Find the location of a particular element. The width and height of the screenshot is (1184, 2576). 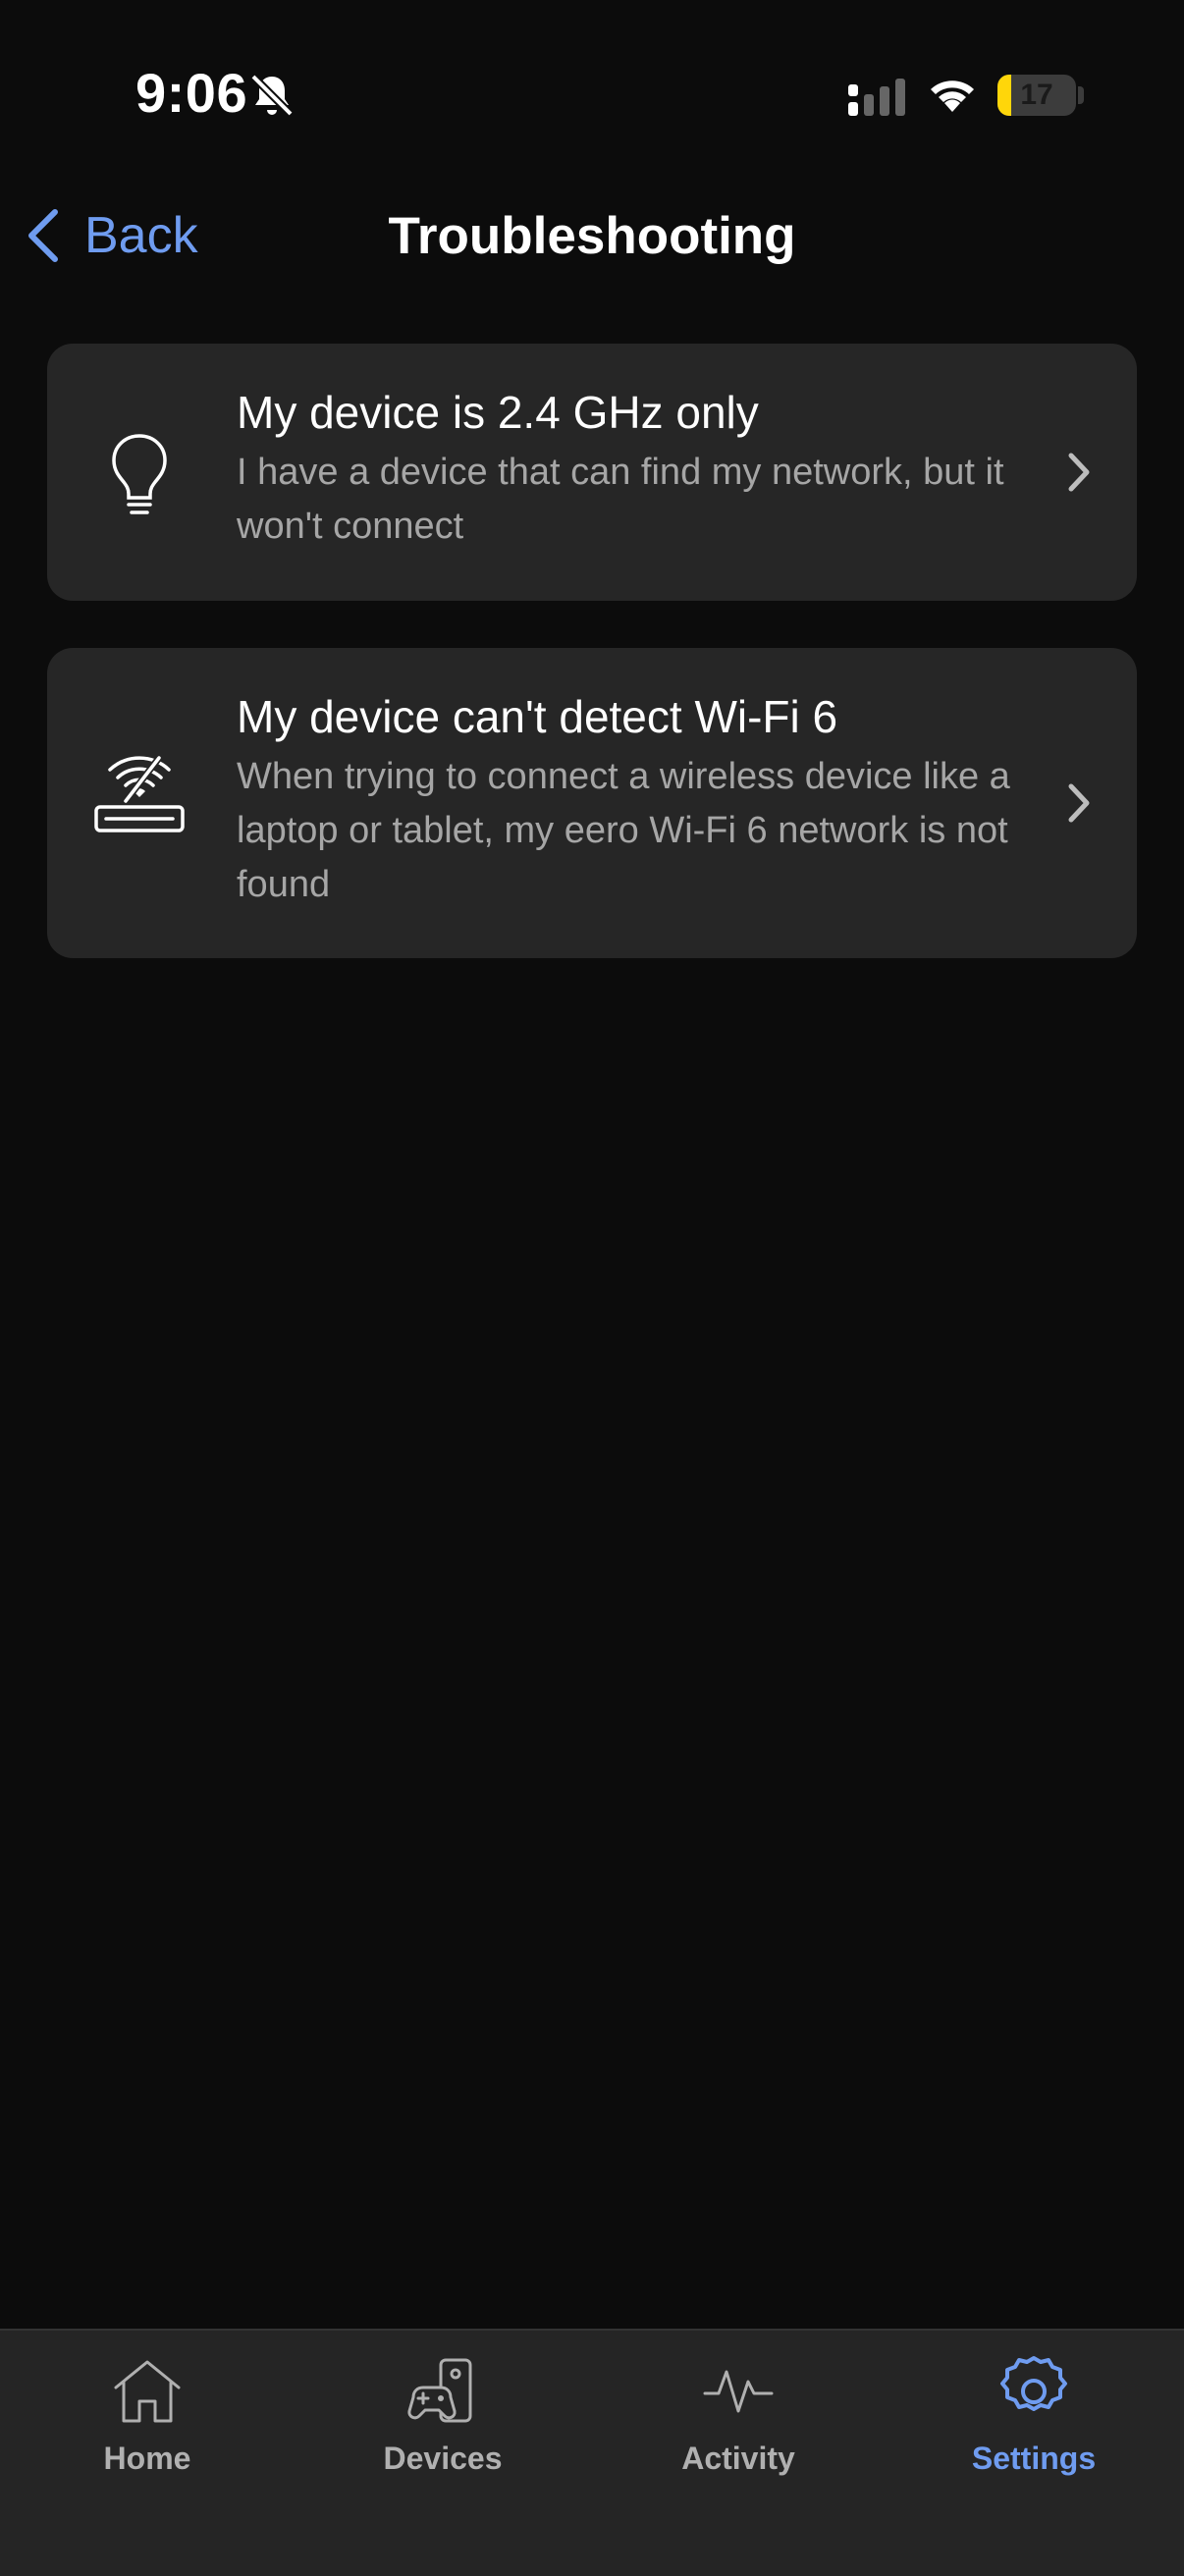

cellular-signal-icon is located at coordinates (876, 97).